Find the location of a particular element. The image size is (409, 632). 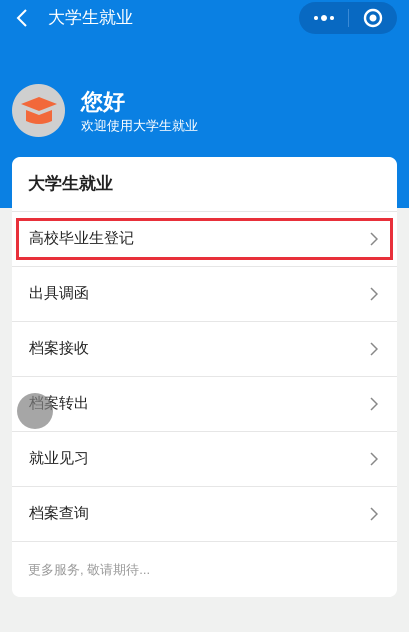

card-title: 大学生就业 is located at coordinates (70, 184).